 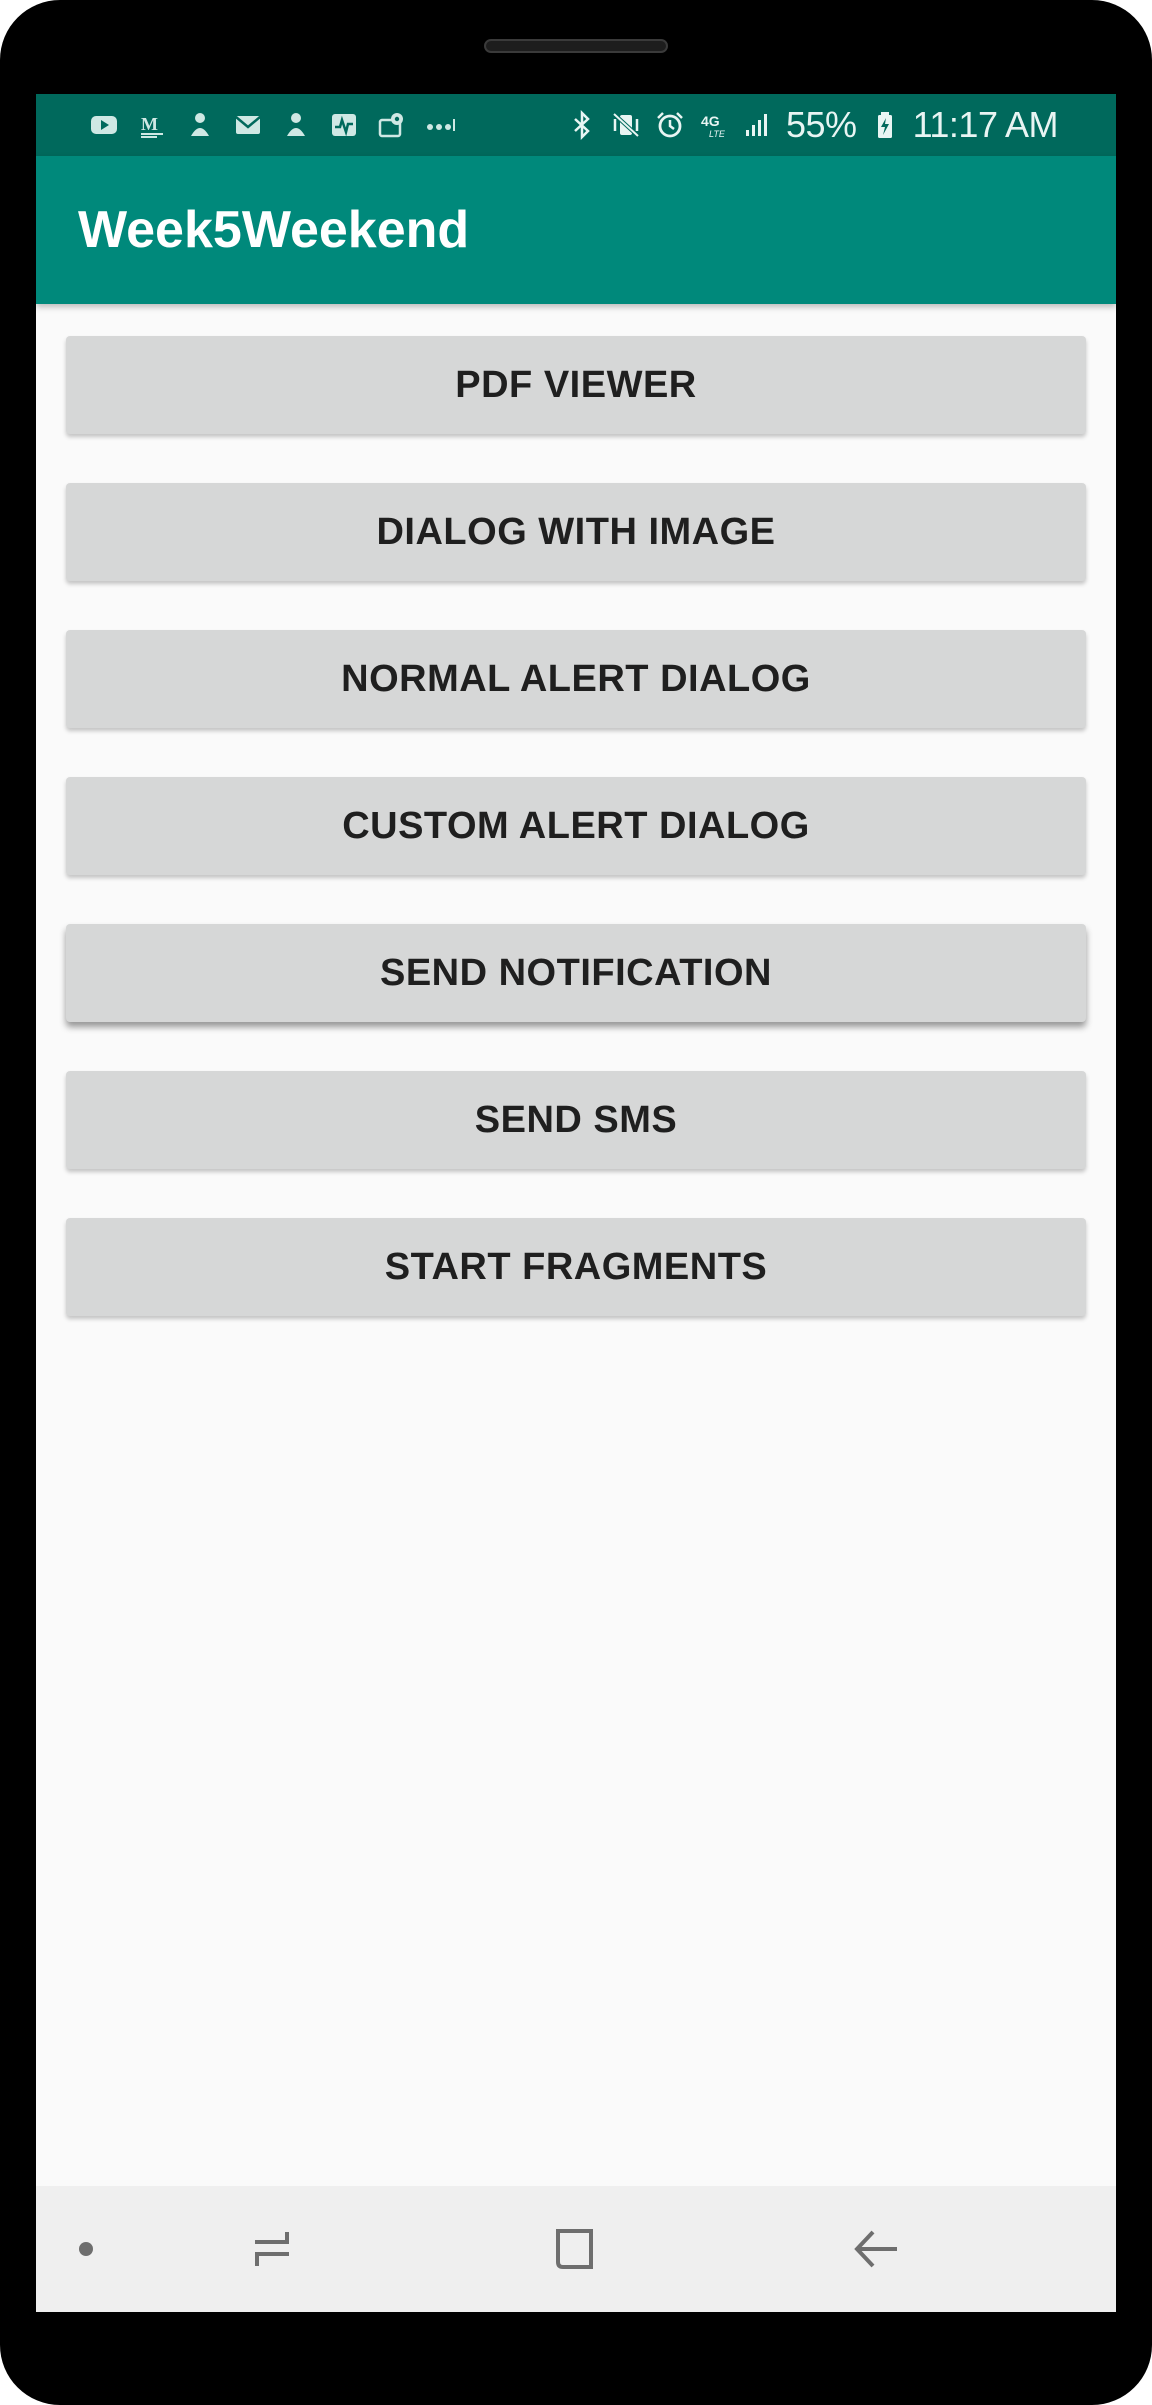 What do you see at coordinates (576, 532) in the screenshot?
I see `dialog-with-image-button: DIALOG WITH IMAGE` at bounding box center [576, 532].